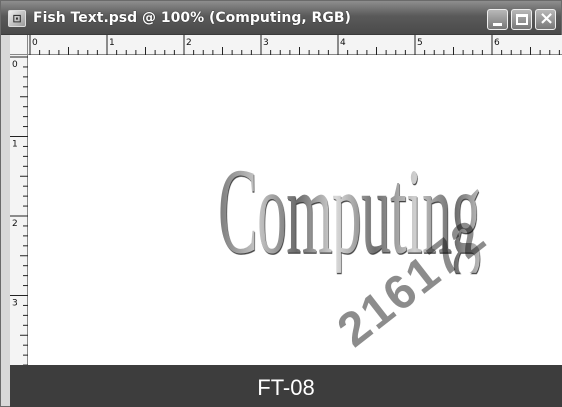 The image size is (562, 407). What do you see at coordinates (192, 18) in the screenshot?
I see `window-title: Fish Text.psd @ 100% (Computing, RGB)` at bounding box center [192, 18].